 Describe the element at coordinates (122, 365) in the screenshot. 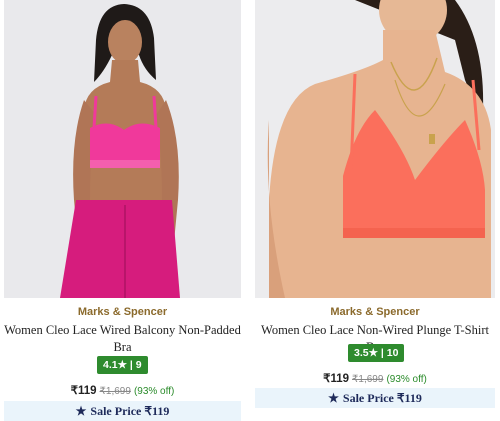

I see `rating-badge: 4.1★ | 9` at that location.